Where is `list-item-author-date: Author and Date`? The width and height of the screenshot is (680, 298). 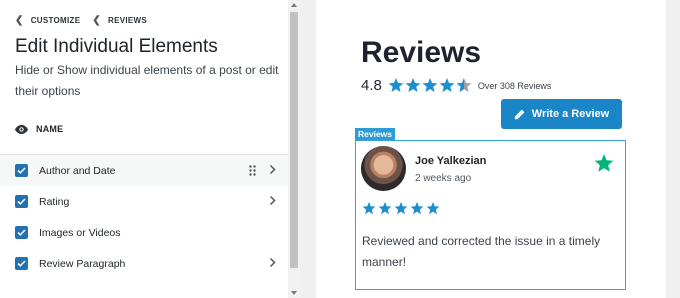
list-item-author-date: Author and Date is located at coordinates (144, 170).